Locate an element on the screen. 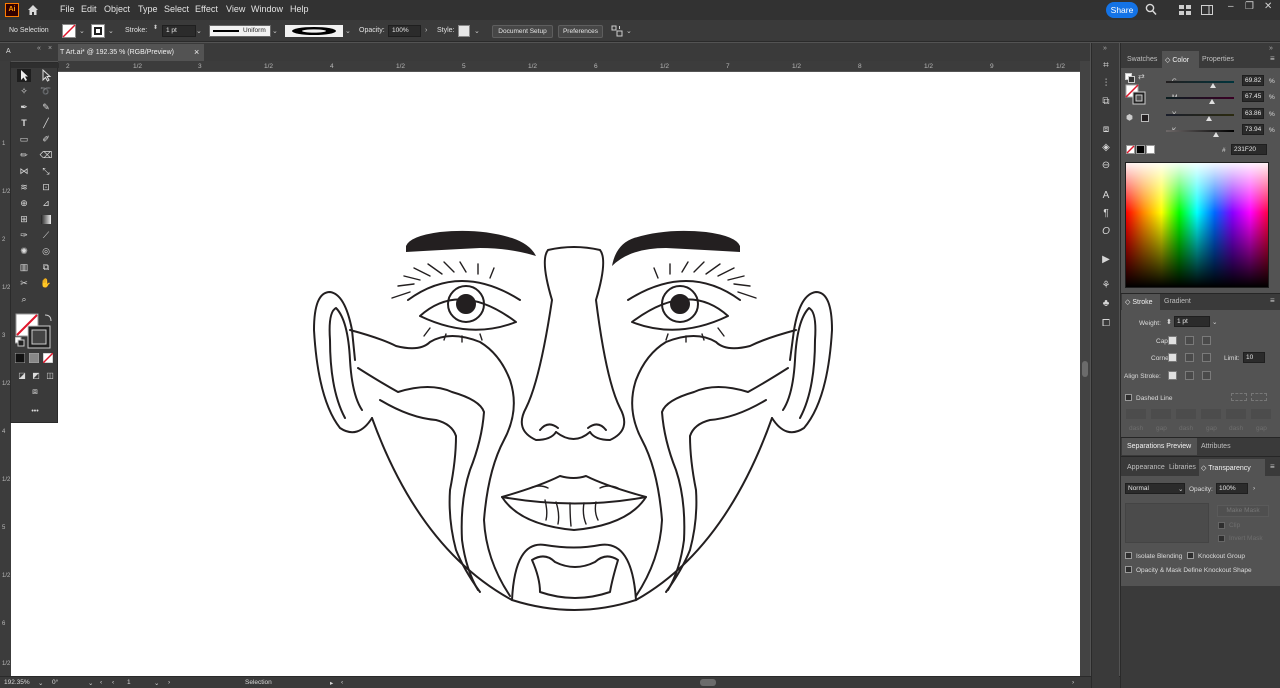 This screenshot has width=1280, height=688. tab-stroke: ◇ Stroke is located at coordinates (1139, 302).